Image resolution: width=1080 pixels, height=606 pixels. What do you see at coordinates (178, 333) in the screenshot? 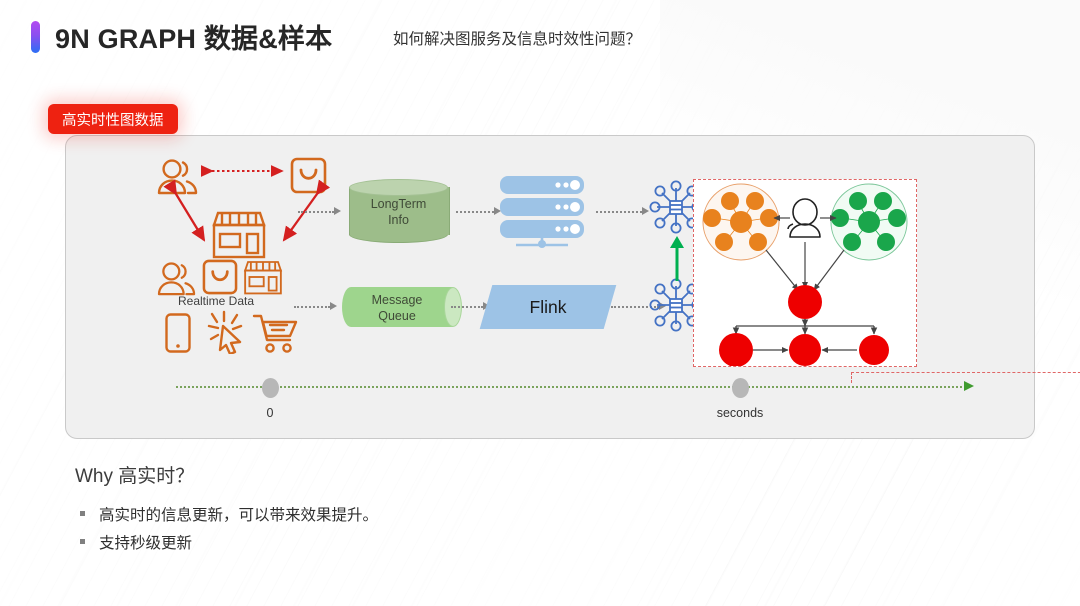
I see `mobile-icon` at bounding box center [178, 333].